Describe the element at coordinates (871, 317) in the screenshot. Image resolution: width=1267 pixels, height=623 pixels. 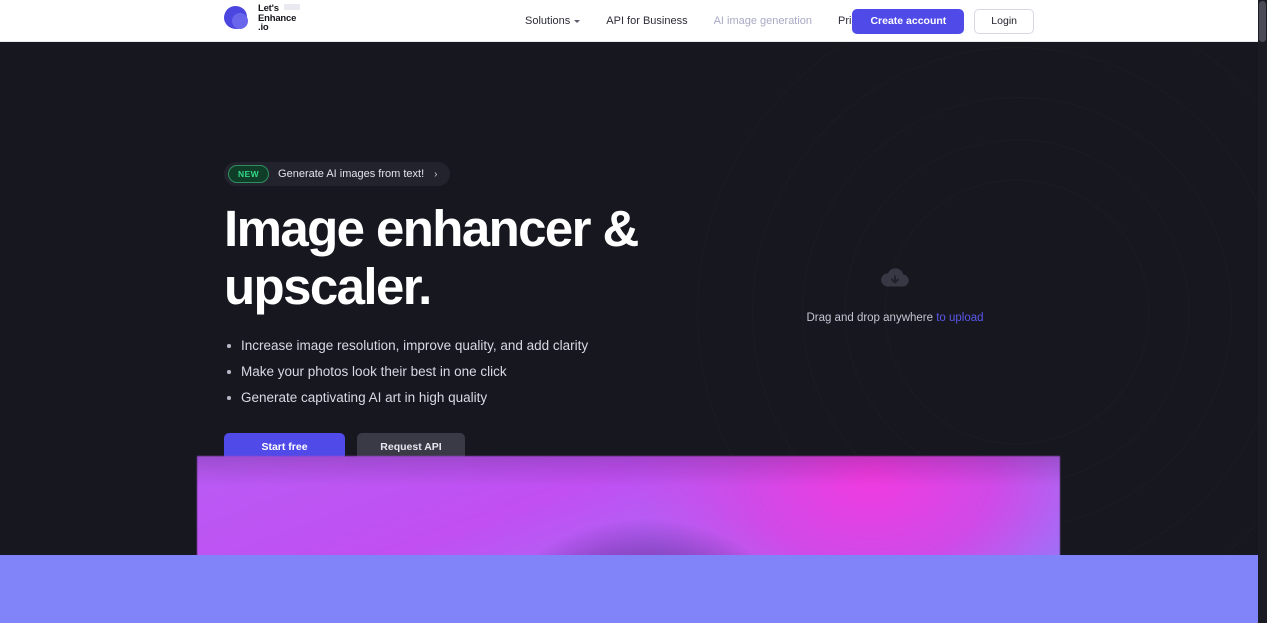
I see `dropzone-instruction: Drag and drop anywhere` at that location.